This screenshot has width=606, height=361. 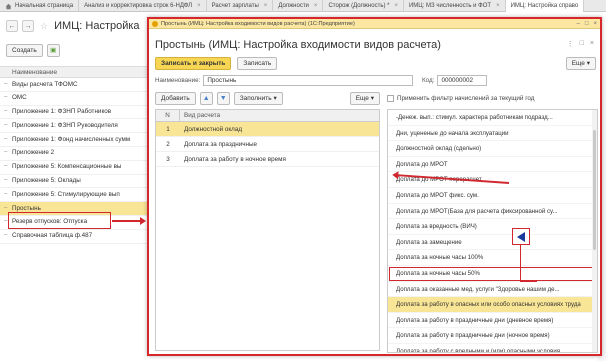 I want to click on tab-positions: Должности ×, so click(x=298, y=6).